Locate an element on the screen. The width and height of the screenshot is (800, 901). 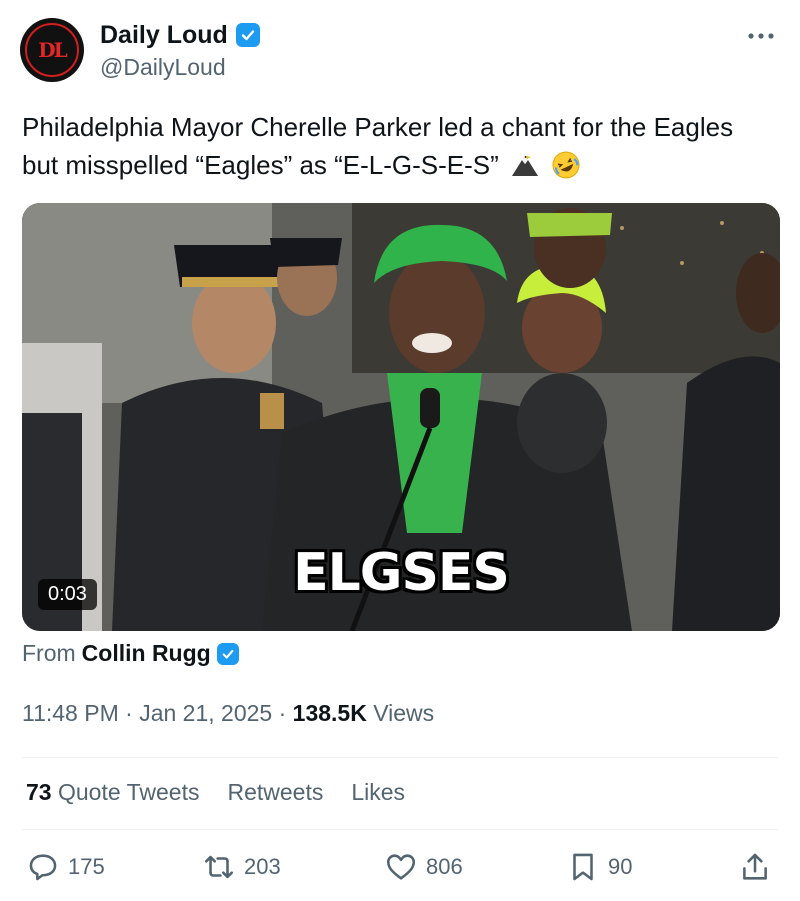
author-name-row: Daily Loud is located at coordinates (180, 35).